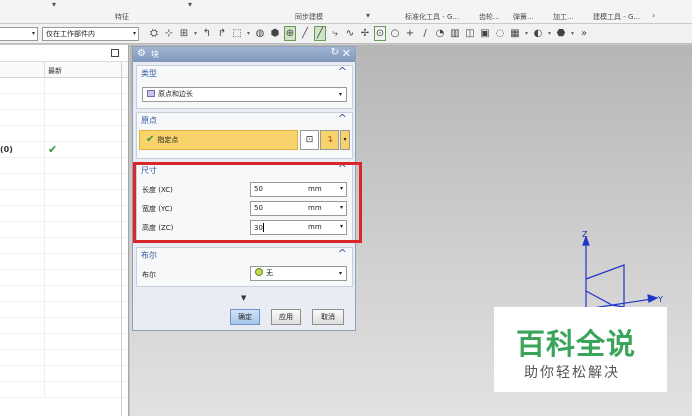 The width and height of the screenshot is (692, 416). I want to click on z-axis-label: Z, so click(585, 234).